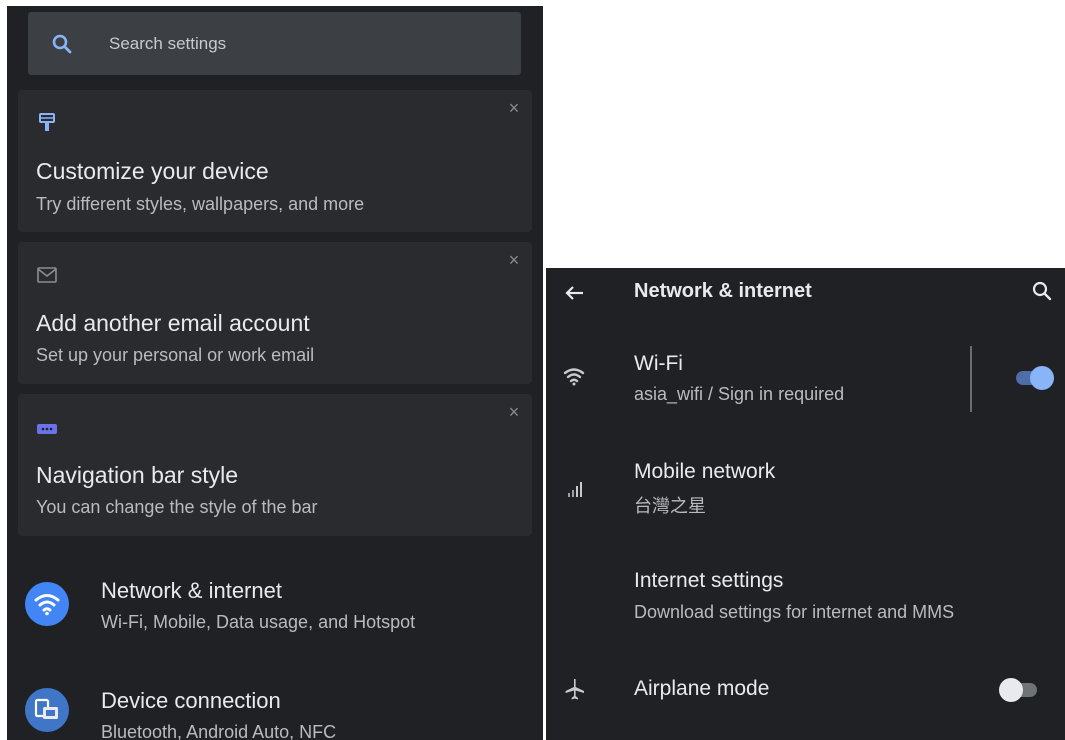 Image resolution: width=1065 pixels, height=740 pixels. Describe the element at coordinates (805, 490) in the screenshot. I see `mobile-network-row: Mobile network 台灣之星` at that location.